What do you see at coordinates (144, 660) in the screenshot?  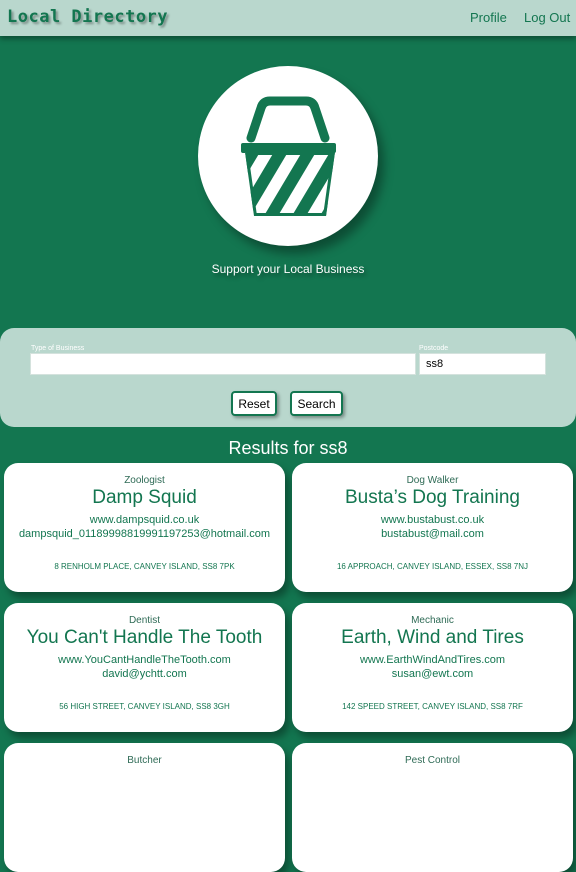 I see `business-website-link: www.YouCantHandleTheTooth.com` at bounding box center [144, 660].